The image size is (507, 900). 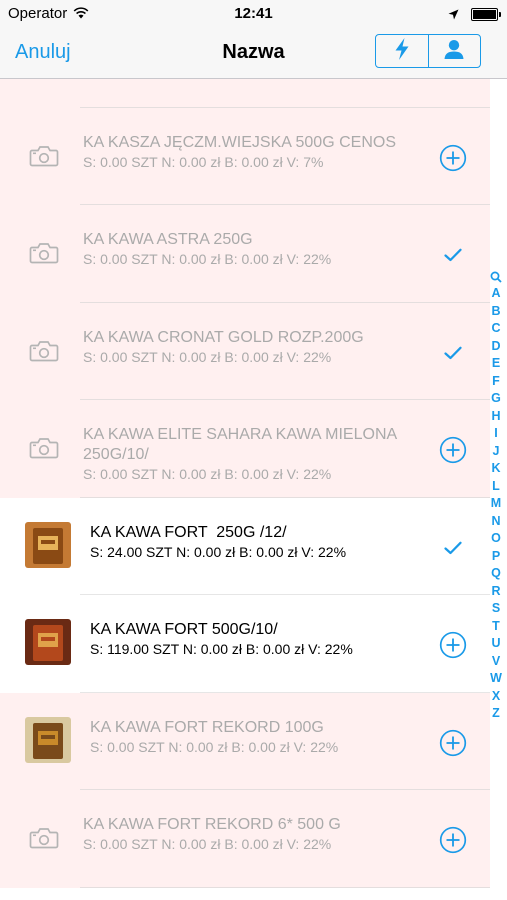 What do you see at coordinates (203, 161) in the screenshot?
I see `product-stock-info: S: 0.00 SZT N: 0.00 zł B: 0.00 zł V: 7%` at bounding box center [203, 161].